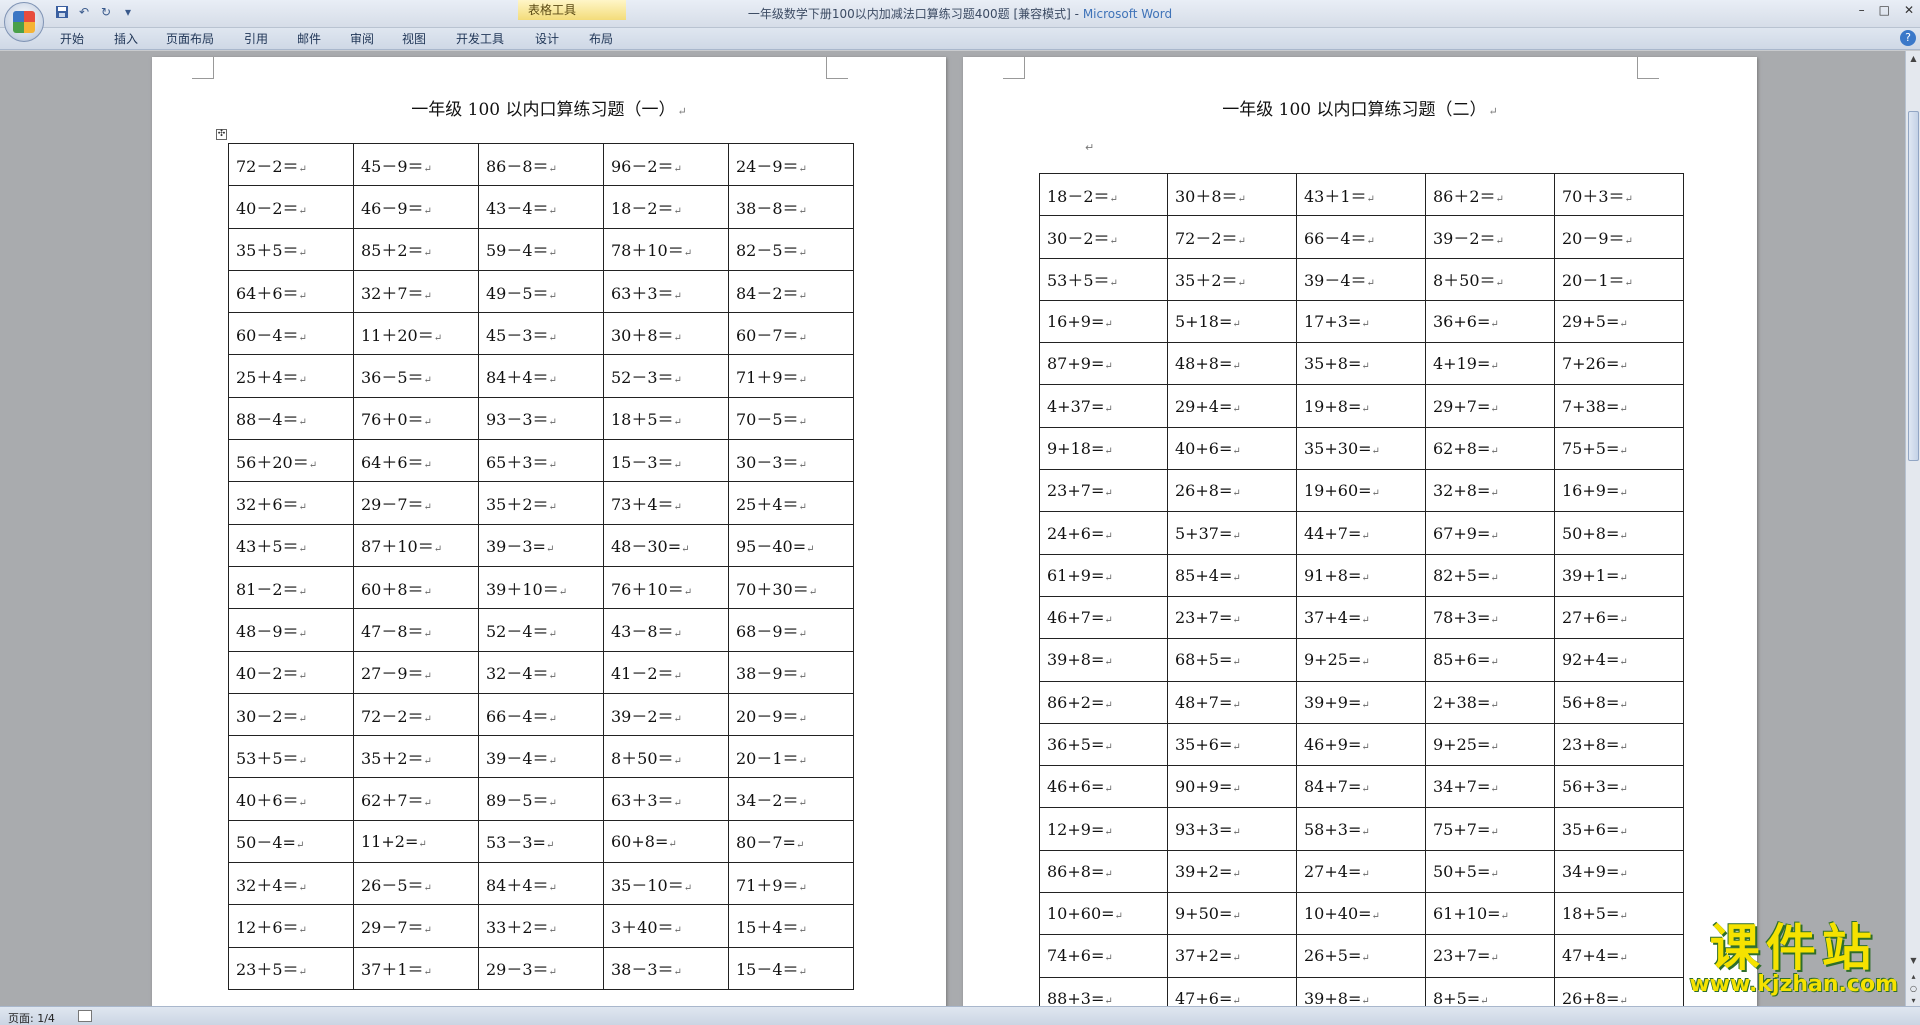 This screenshot has height=1025, width=1920. What do you see at coordinates (1913, 976) in the screenshot?
I see `previous-page-icon: ▴` at bounding box center [1913, 976].